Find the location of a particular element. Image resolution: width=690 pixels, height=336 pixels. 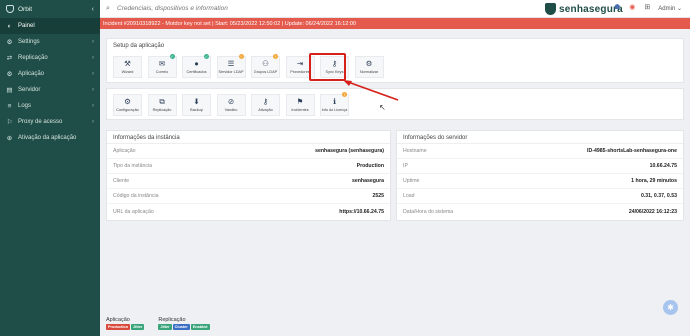

sidebar-item-ativa-o-da-aplica-o: ⊕ Ativação da aplicação is located at coordinates (50, 138).